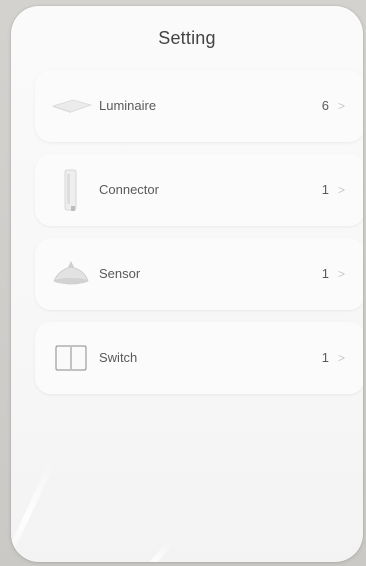 The image size is (366, 566). I want to click on list-item-label: Connector, so click(129, 189).